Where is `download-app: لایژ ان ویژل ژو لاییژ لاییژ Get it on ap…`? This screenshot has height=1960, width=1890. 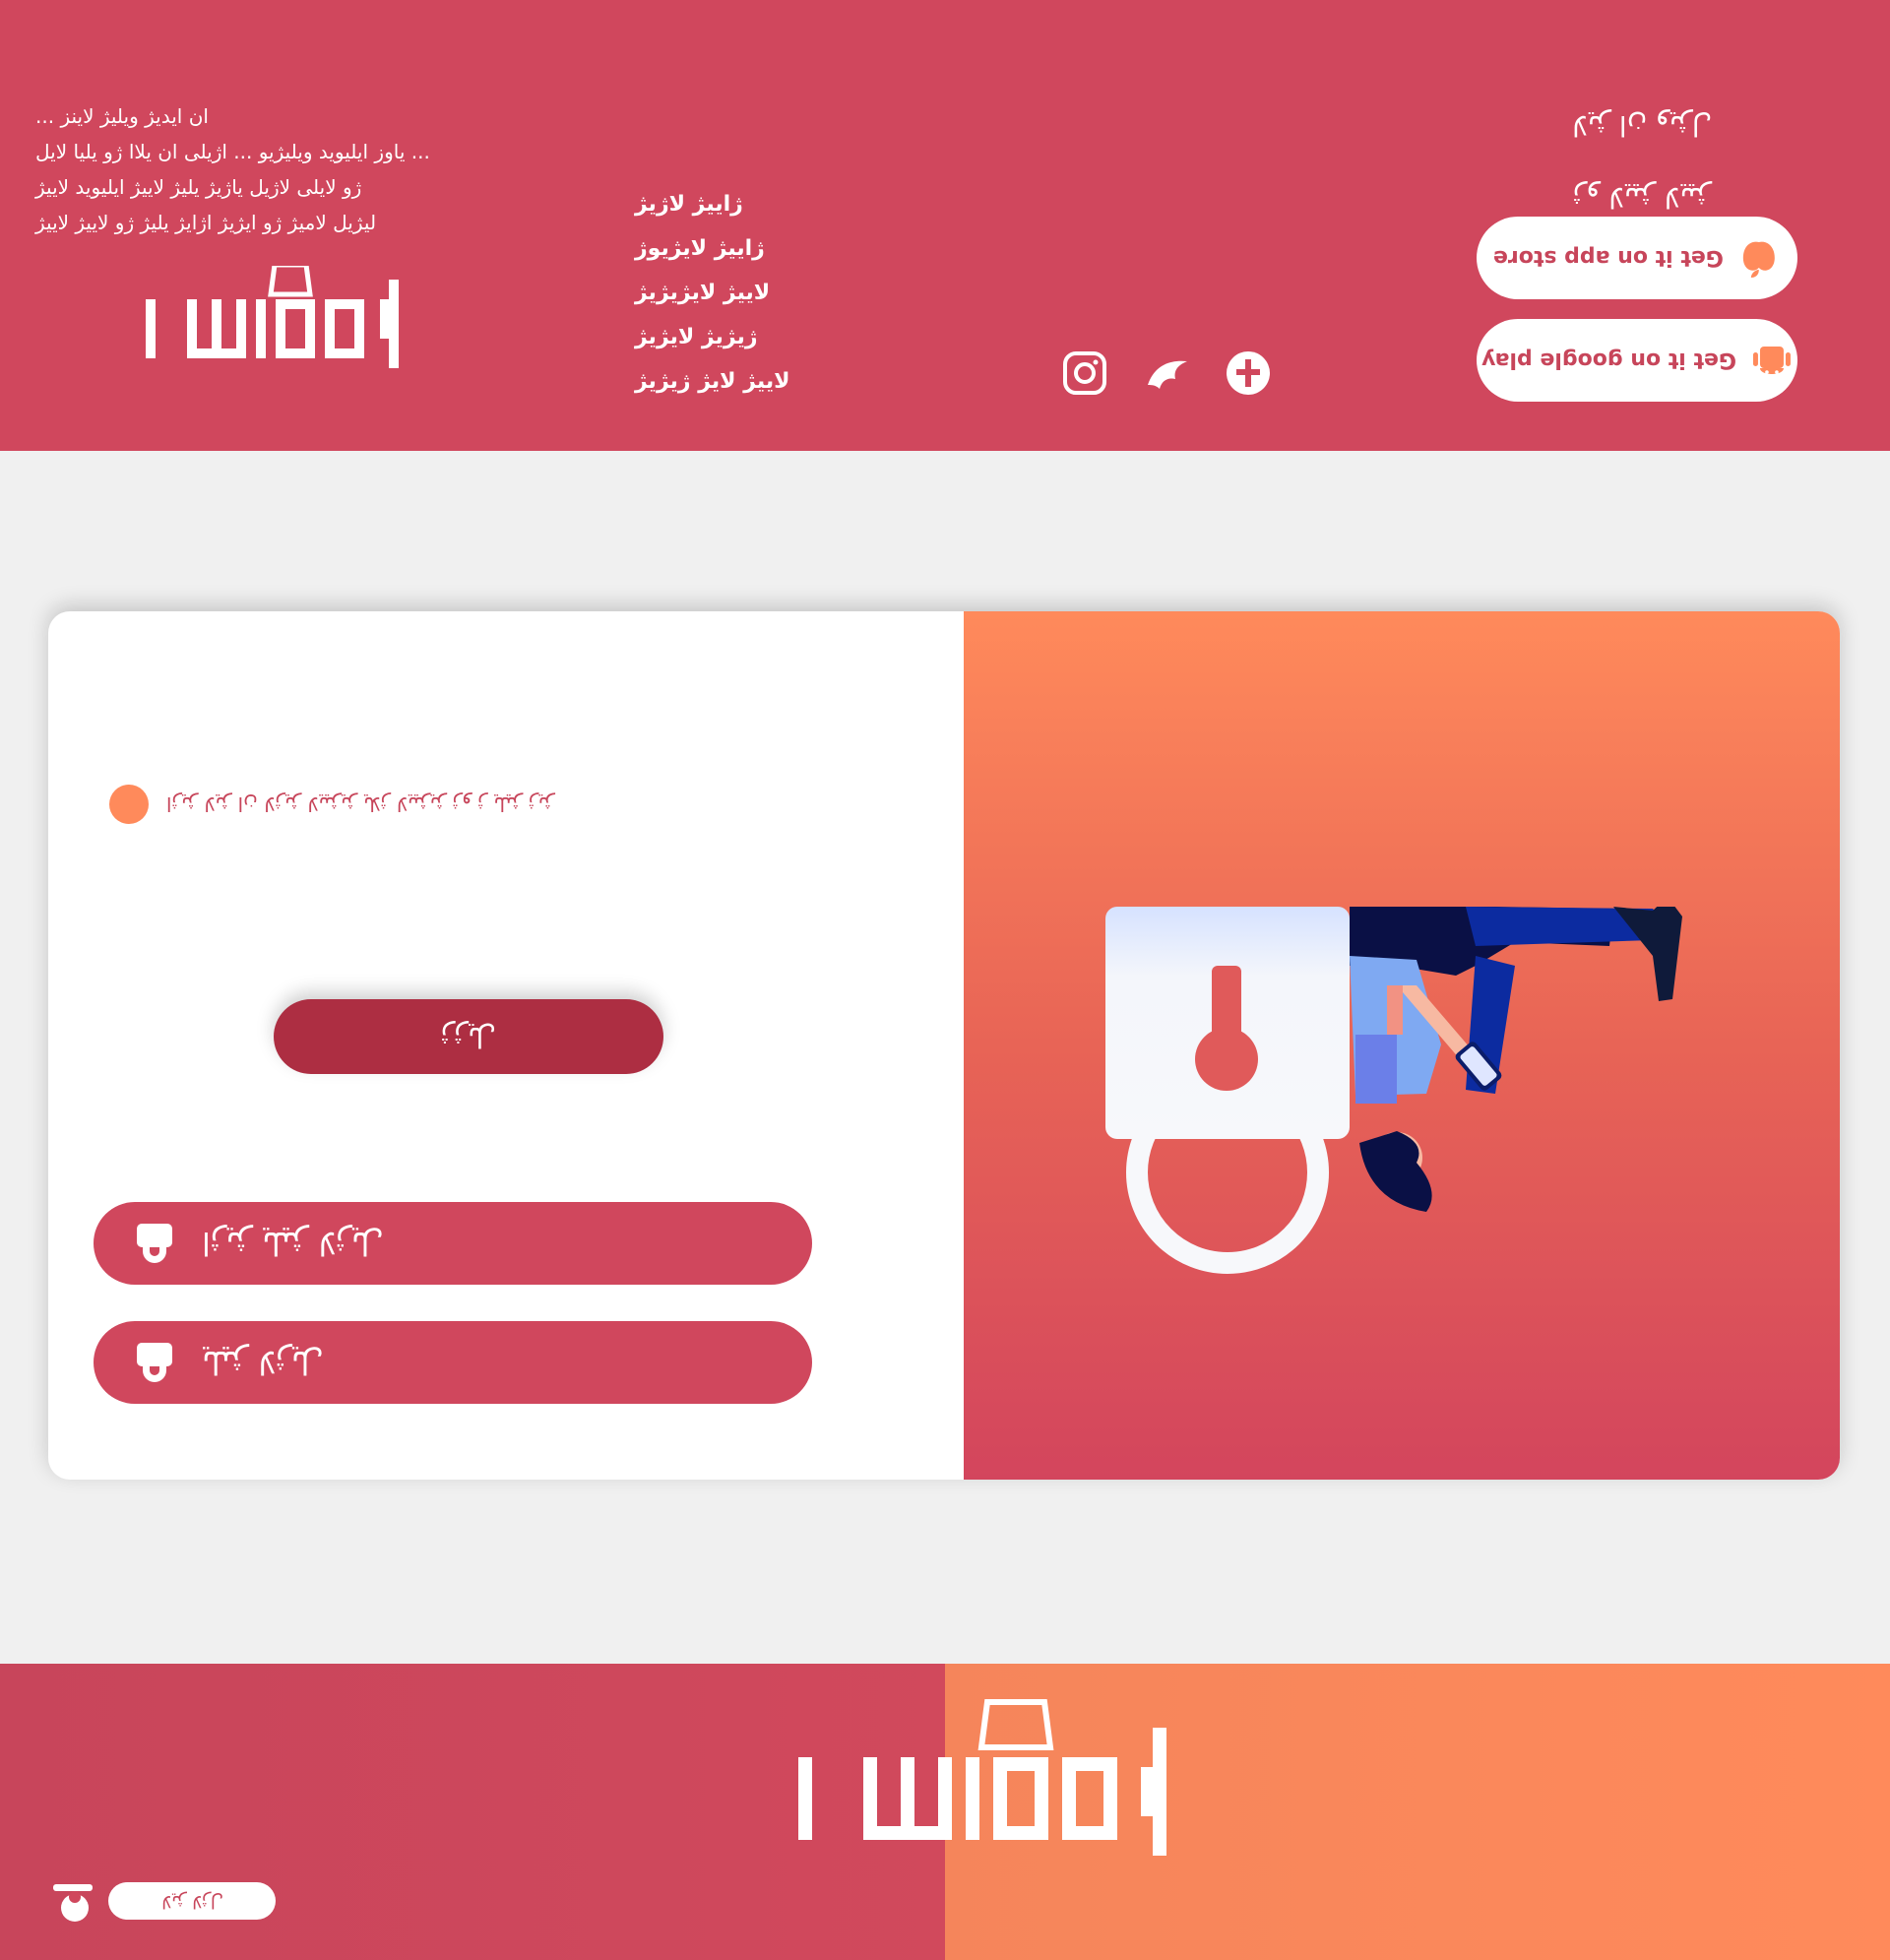
download-app: لایژ ان ویژل ژو لاییژ لاییژ Get it on ap… is located at coordinates (1642, 250).